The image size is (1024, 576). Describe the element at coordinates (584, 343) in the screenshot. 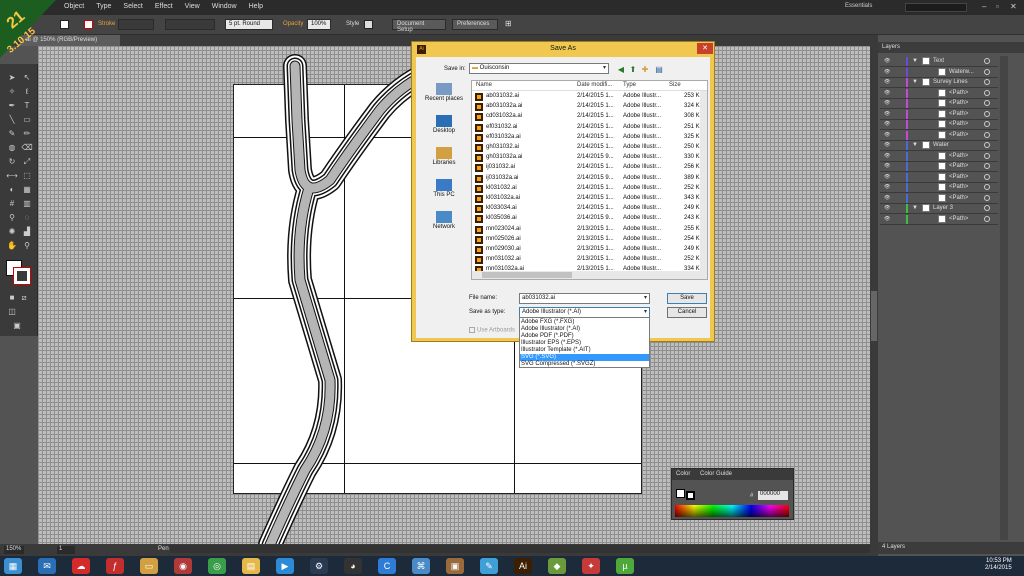

I see `save-type-option: Illustrator EPS (*.EPS)` at that location.